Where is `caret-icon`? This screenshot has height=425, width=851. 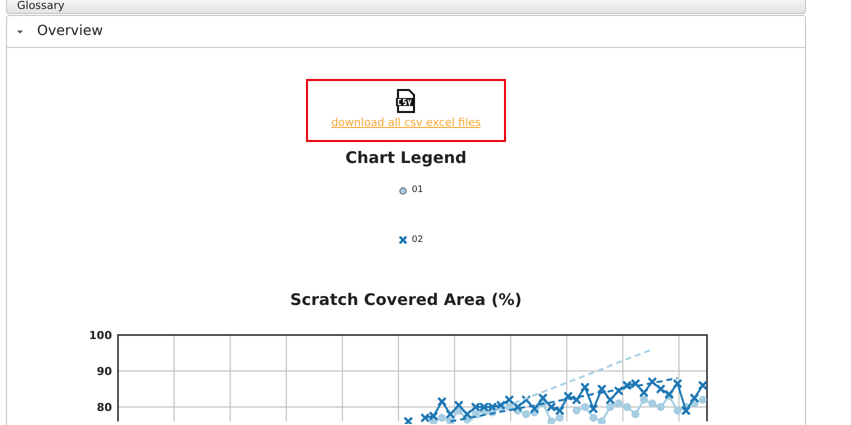
caret-icon is located at coordinates (20, 32).